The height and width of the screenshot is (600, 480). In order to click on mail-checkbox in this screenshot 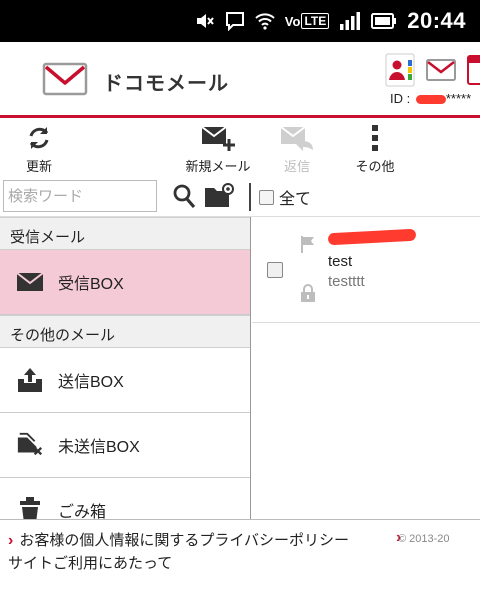, I will do `click(275, 270)`.